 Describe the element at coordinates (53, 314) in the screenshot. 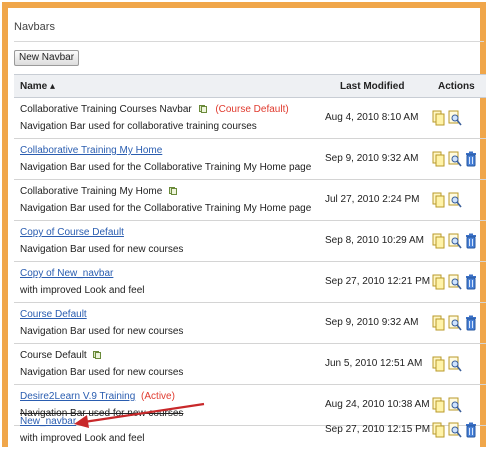

I see `navbar-name-link: Course Default` at that location.